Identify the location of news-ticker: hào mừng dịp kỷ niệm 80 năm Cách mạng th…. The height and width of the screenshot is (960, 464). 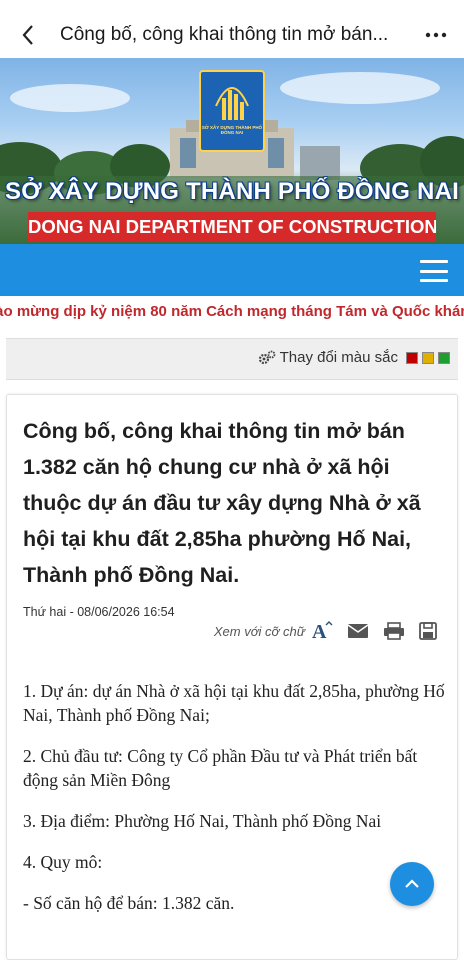
(232, 313).